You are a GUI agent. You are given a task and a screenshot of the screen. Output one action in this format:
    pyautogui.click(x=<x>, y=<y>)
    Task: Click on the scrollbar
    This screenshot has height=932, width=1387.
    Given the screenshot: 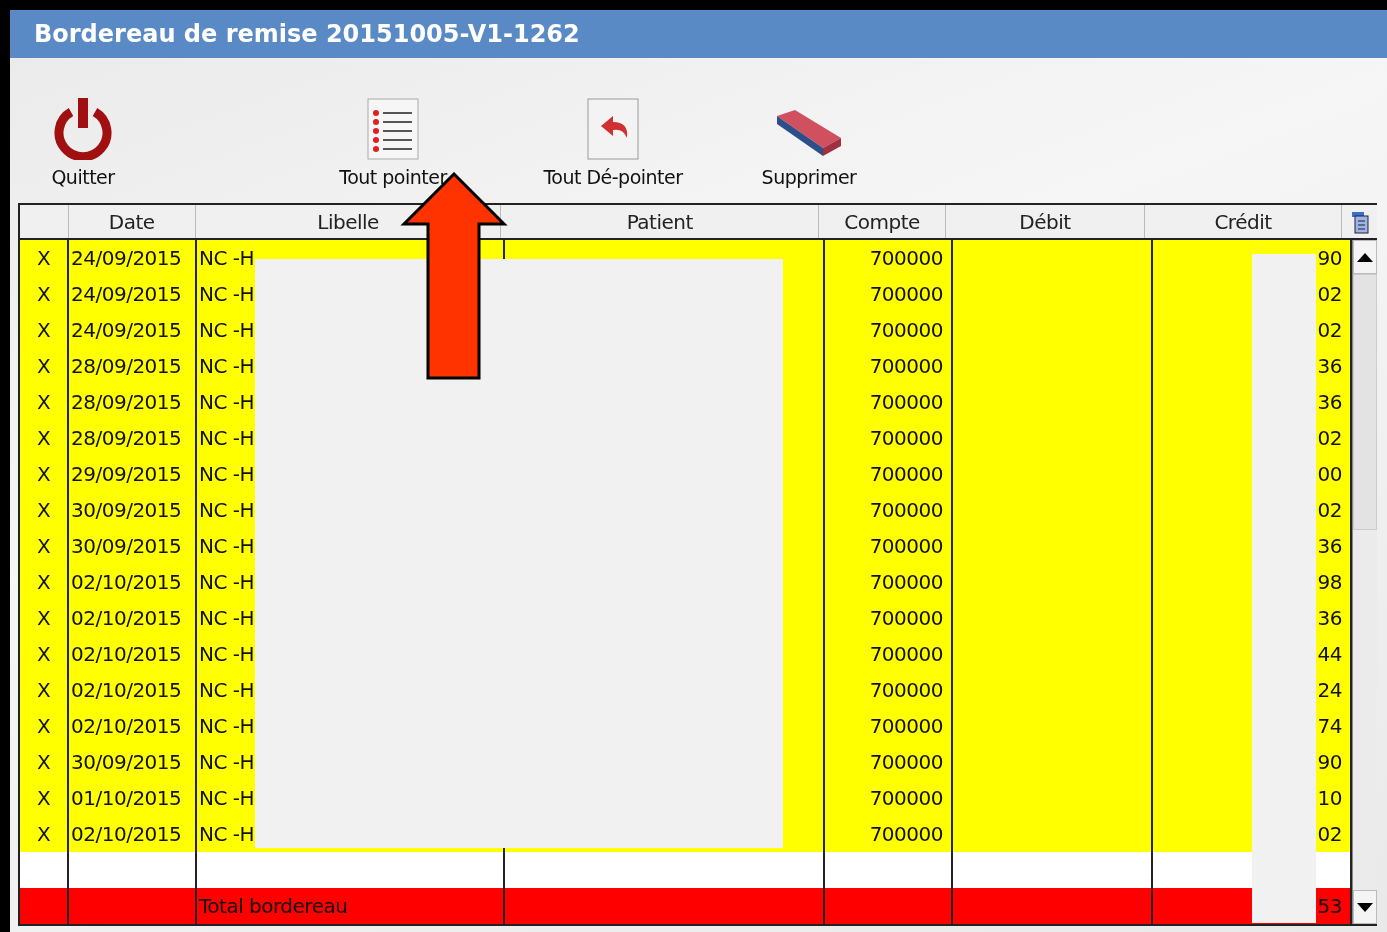 What is the action you would take?
    pyautogui.click(x=1364, y=582)
    